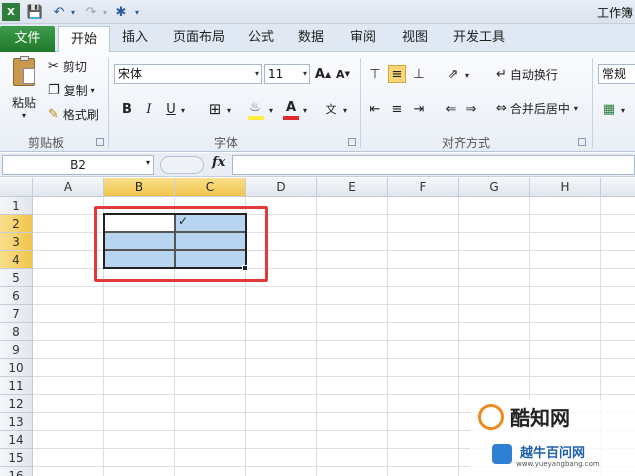 The image size is (635, 476). Describe the element at coordinates (11, 12) in the screenshot. I see `excel-app-icon: X` at that location.